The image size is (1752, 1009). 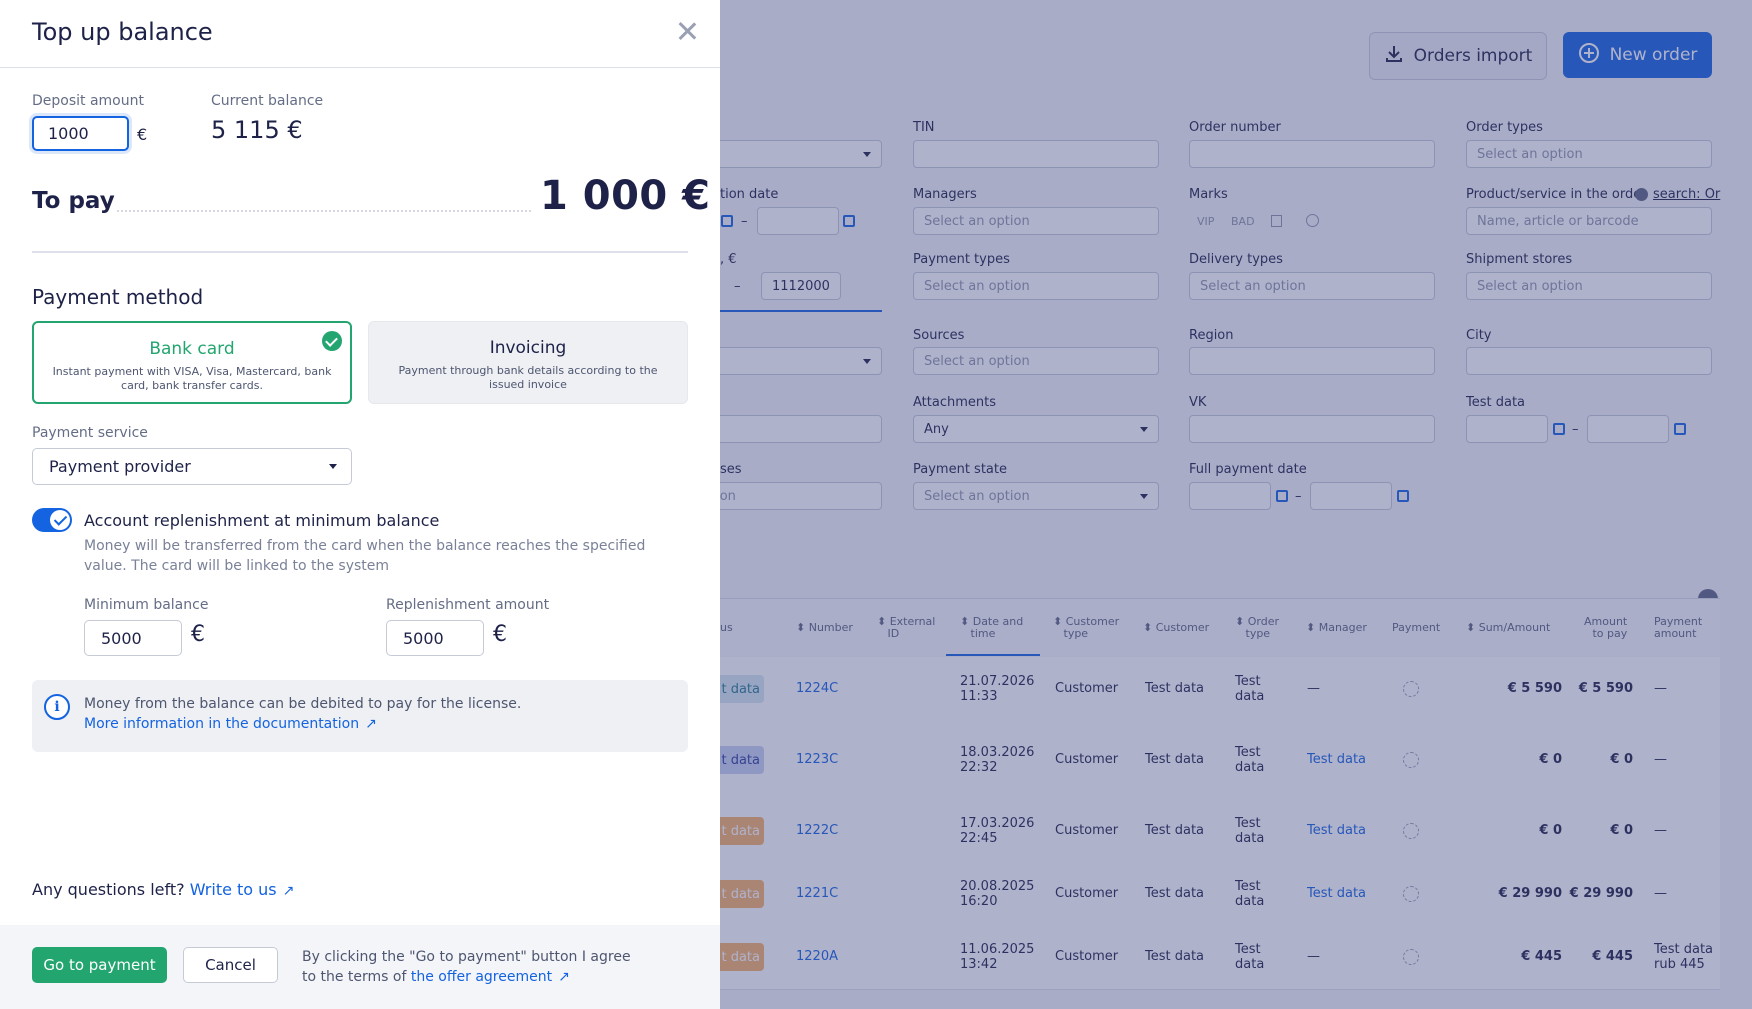 I want to click on close-icon, so click(x=687, y=31).